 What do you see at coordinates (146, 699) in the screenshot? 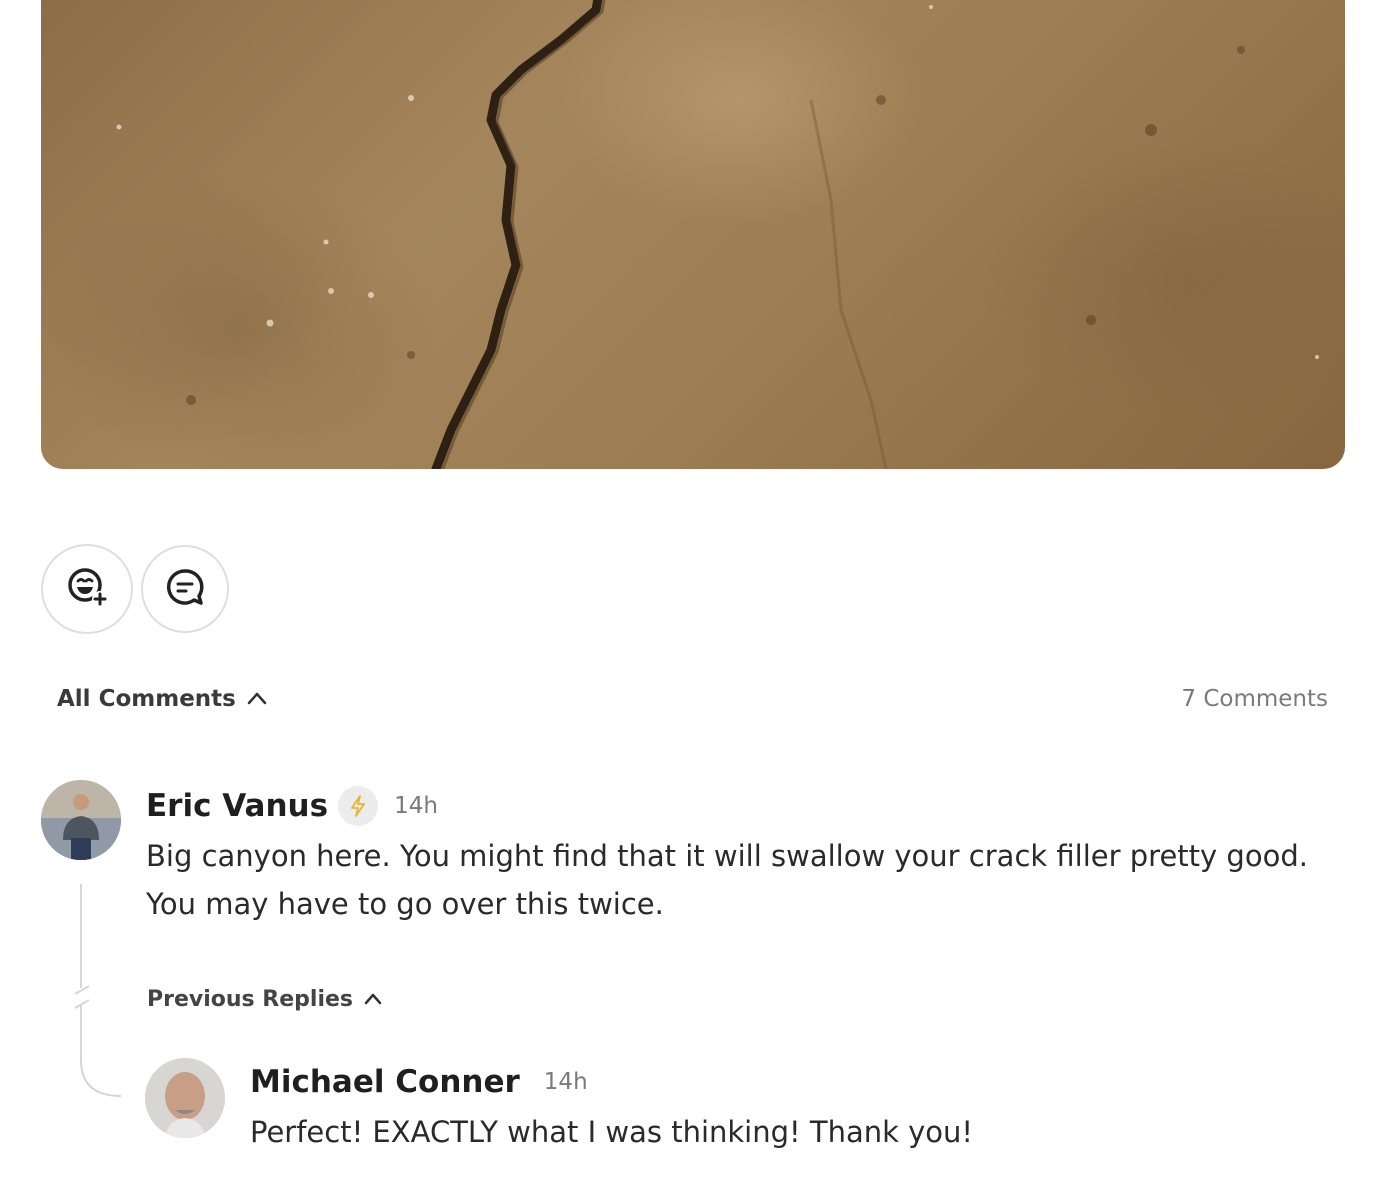
I see `all-comments-label: All Comments` at bounding box center [146, 699].